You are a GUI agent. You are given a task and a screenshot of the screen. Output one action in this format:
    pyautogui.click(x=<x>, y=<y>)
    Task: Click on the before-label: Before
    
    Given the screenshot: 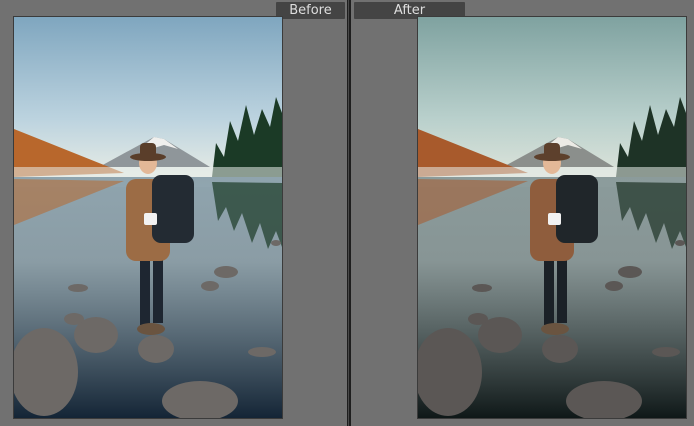 What is the action you would take?
    pyautogui.click(x=310, y=10)
    